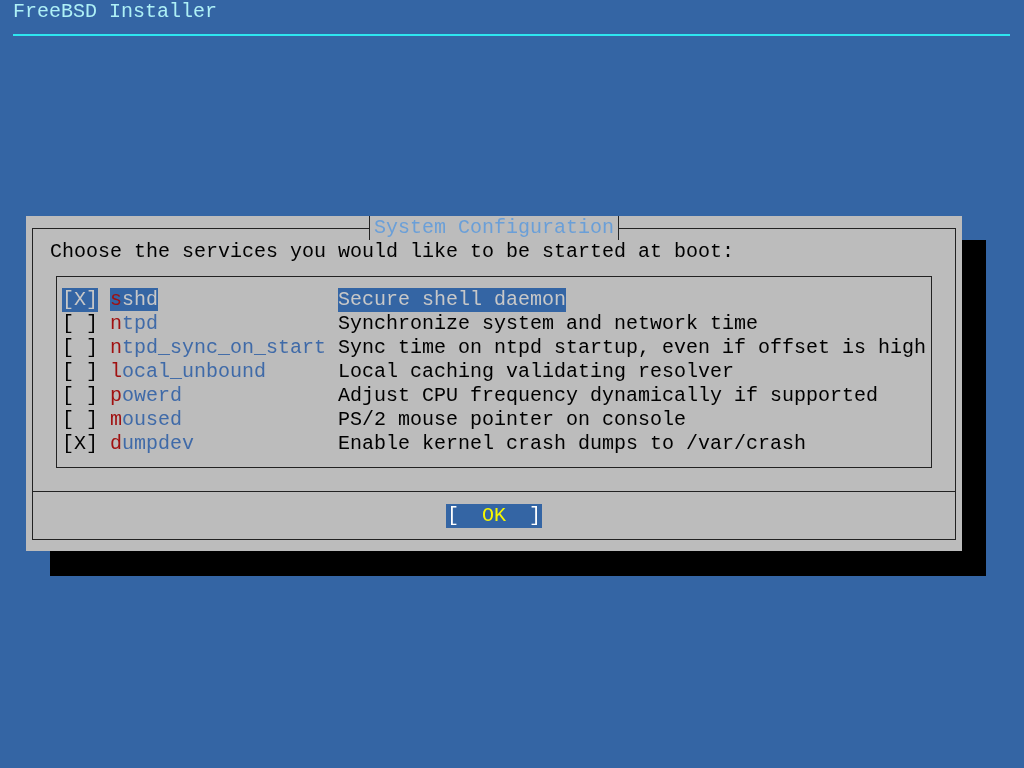 Image resolution: width=1024 pixels, height=768 pixels. Describe the element at coordinates (152, 443) in the screenshot. I see `service-name: dumpdev` at that location.